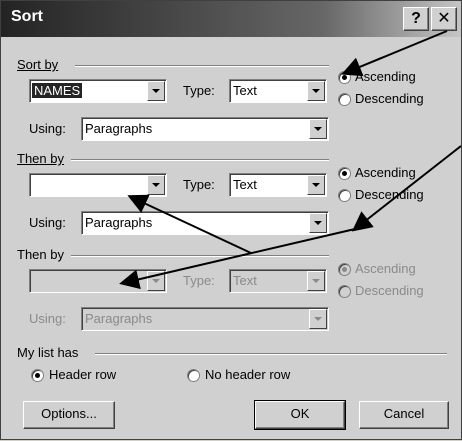  Describe the element at coordinates (278, 281) in the screenshot. I see `then-by-2-type-dropdown: Text` at that location.